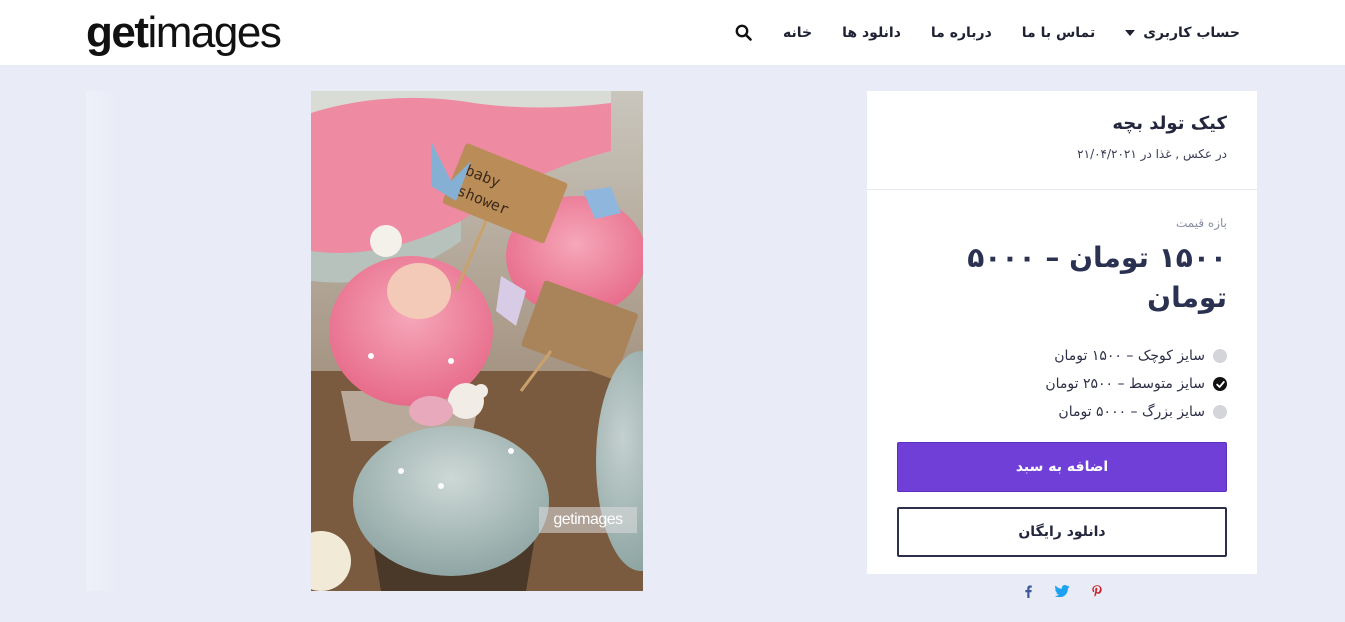 This screenshot has width=1345, height=622. What do you see at coordinates (797, 33) in the screenshot?
I see `nav-home: خانه` at bounding box center [797, 33].